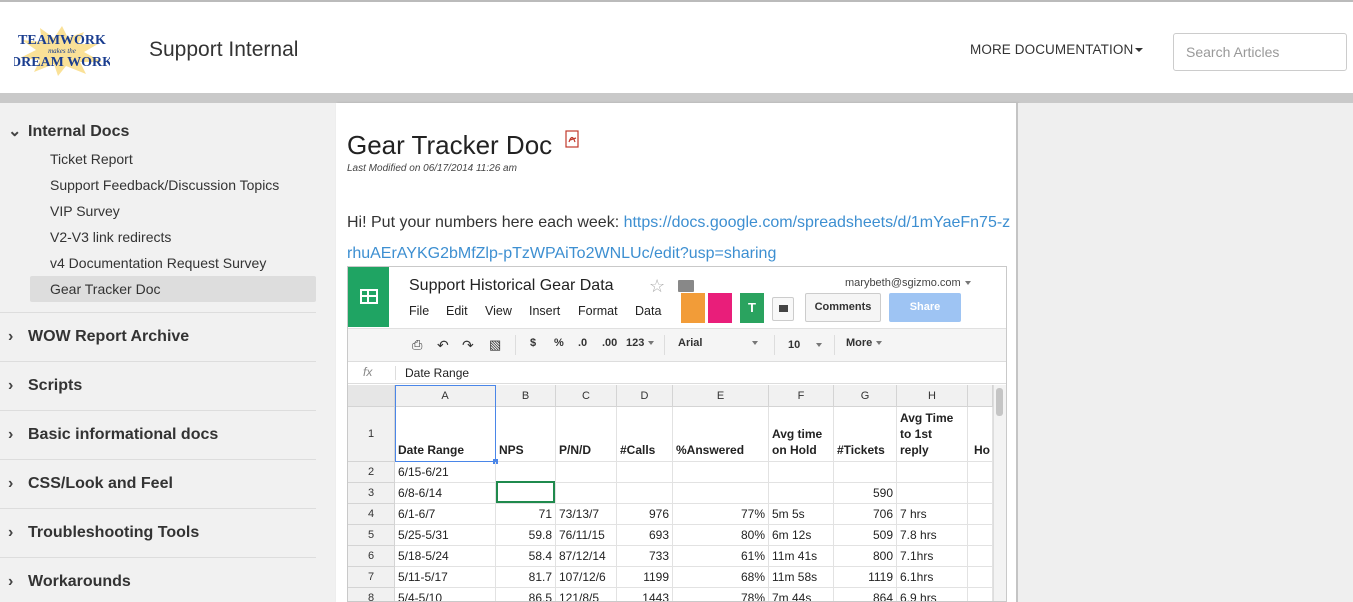 This screenshot has height=602, width=1353. Describe the element at coordinates (495, 345) in the screenshot. I see `paint-format-icon: ▧` at that location.